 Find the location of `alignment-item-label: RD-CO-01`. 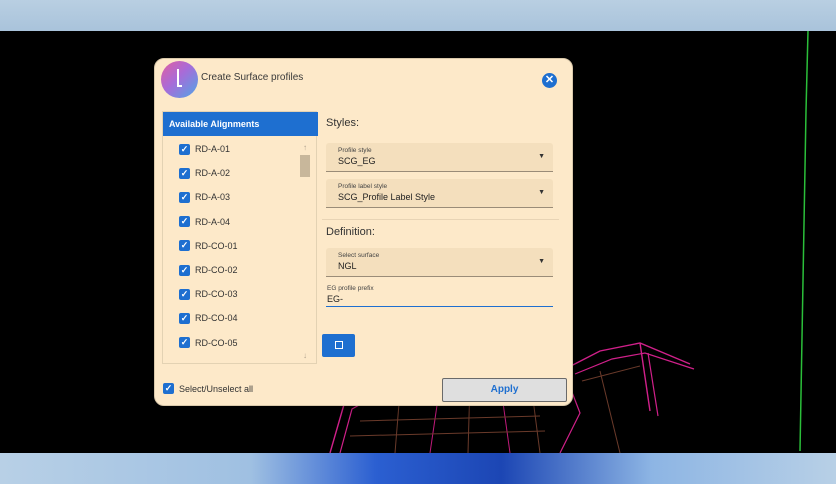

alignment-item-label: RD-CO-01 is located at coordinates (216, 245).